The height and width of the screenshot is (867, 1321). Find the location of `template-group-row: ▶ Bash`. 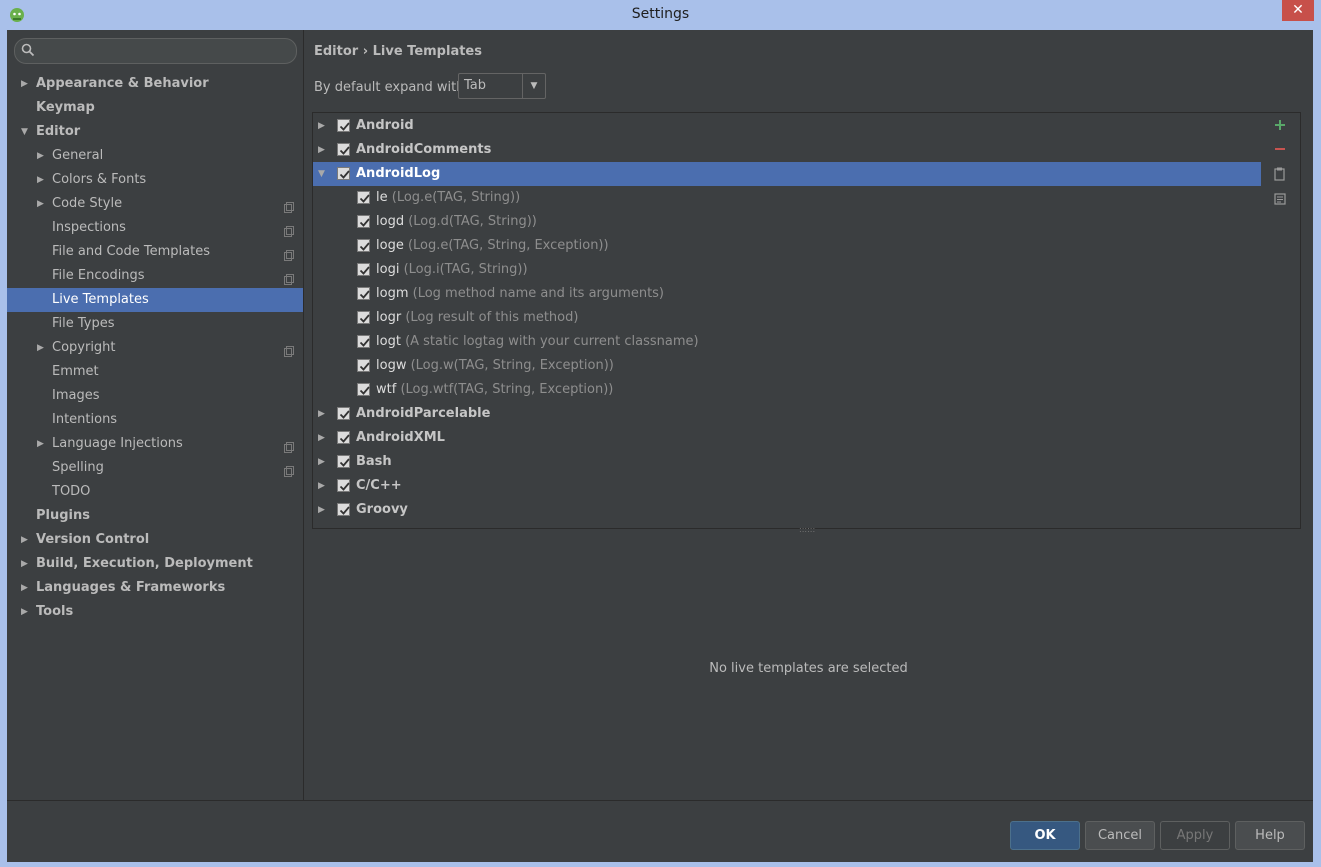

template-group-row: ▶ Bash is located at coordinates (787, 462).